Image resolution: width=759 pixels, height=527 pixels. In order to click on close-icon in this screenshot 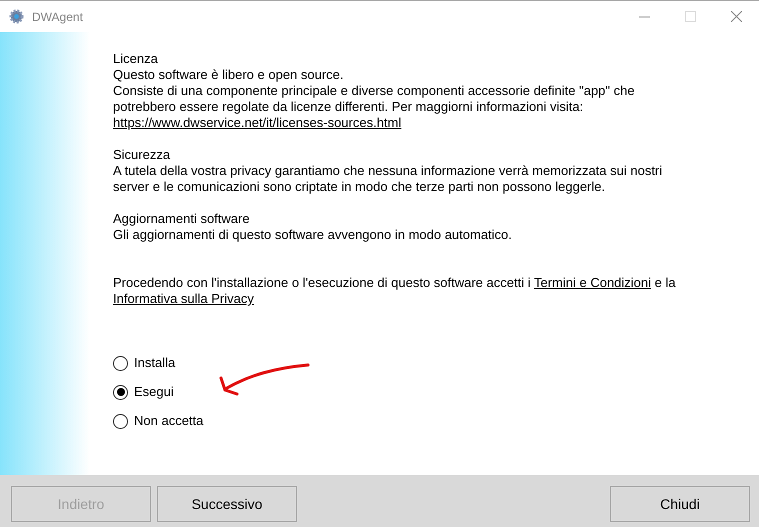, I will do `click(736, 16)`.